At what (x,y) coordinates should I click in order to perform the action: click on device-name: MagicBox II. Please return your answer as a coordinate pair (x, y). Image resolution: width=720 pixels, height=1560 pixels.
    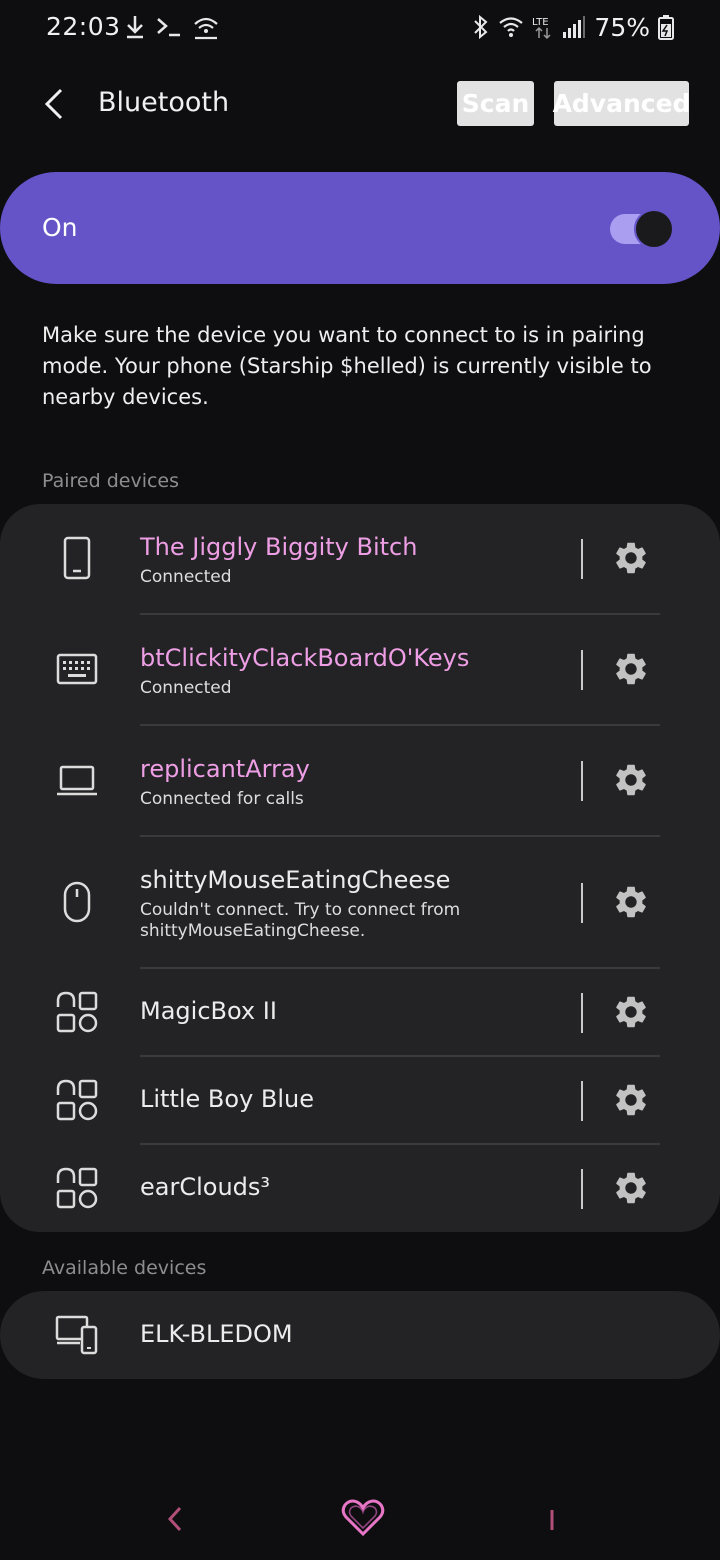
    Looking at the image, I should click on (208, 1011).